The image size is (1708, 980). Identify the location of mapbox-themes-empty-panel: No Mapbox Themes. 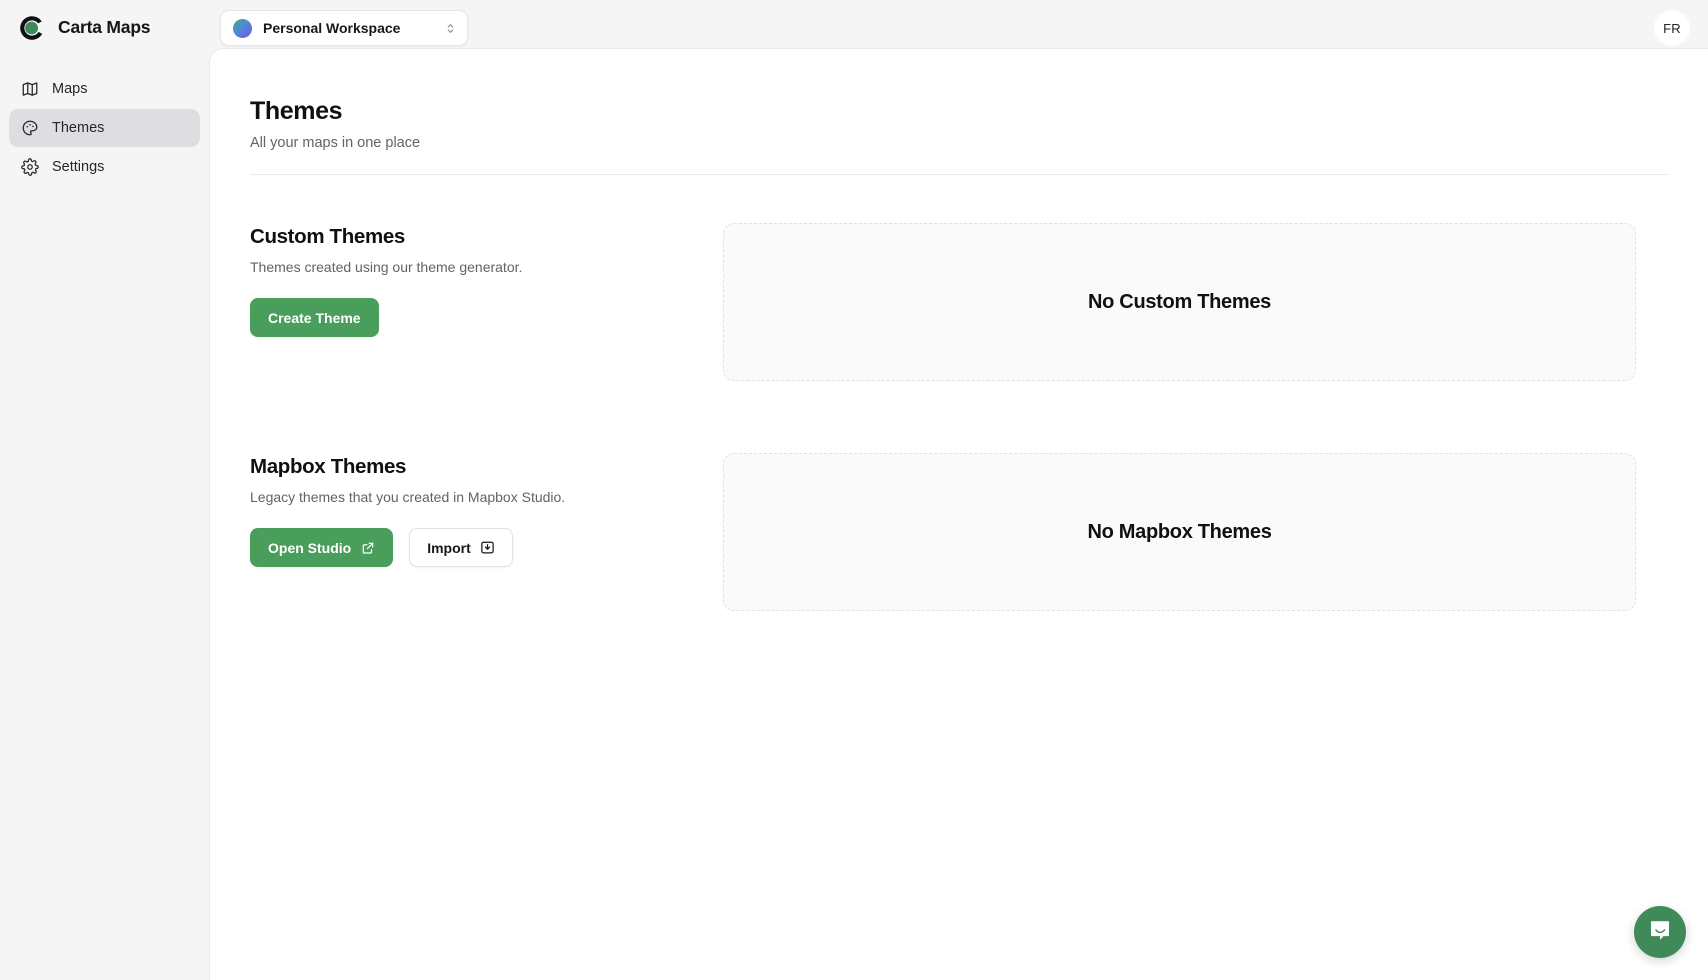
(1179, 532).